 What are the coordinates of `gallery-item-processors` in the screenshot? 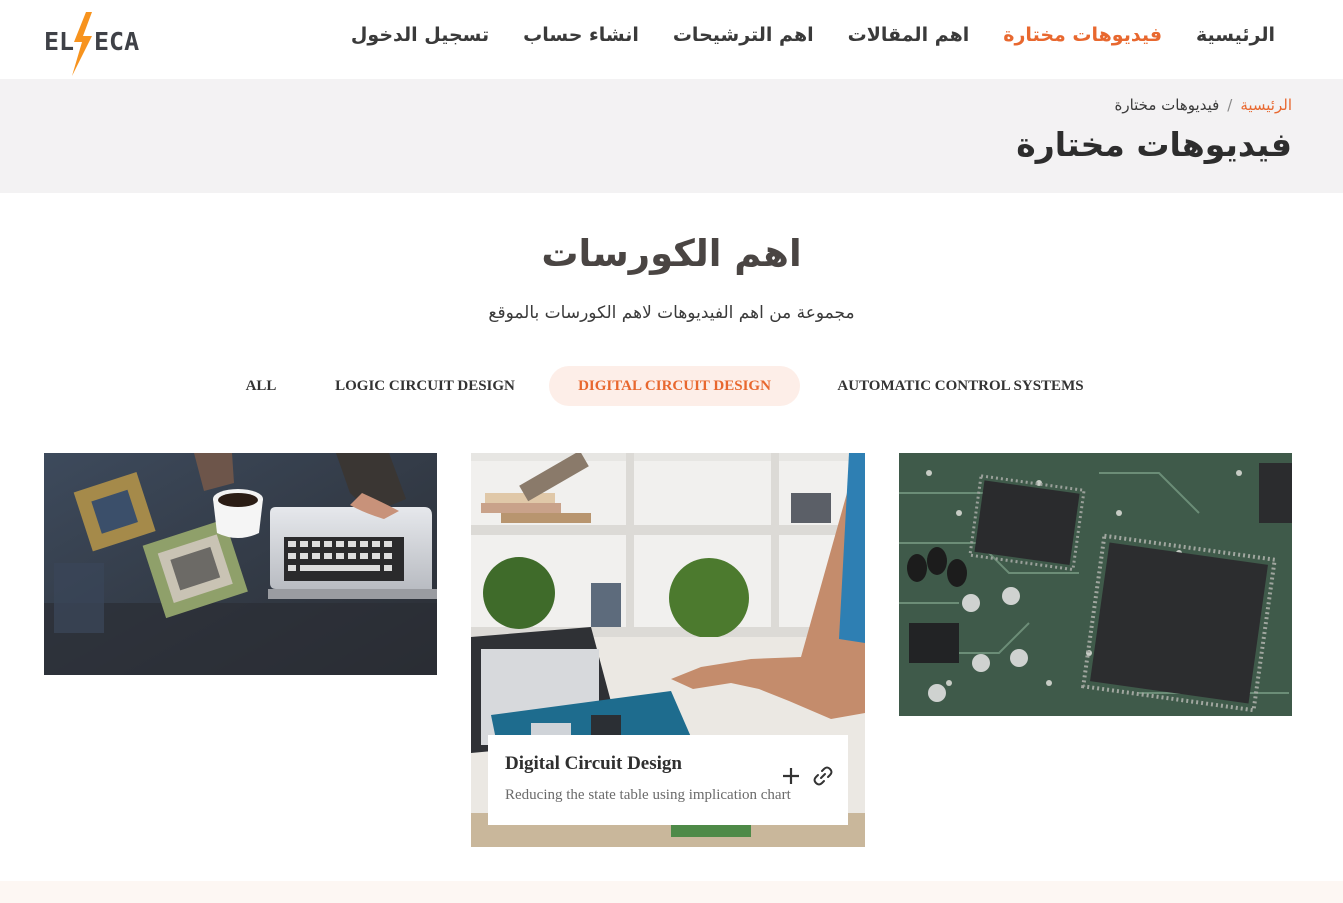 It's located at (240, 564).